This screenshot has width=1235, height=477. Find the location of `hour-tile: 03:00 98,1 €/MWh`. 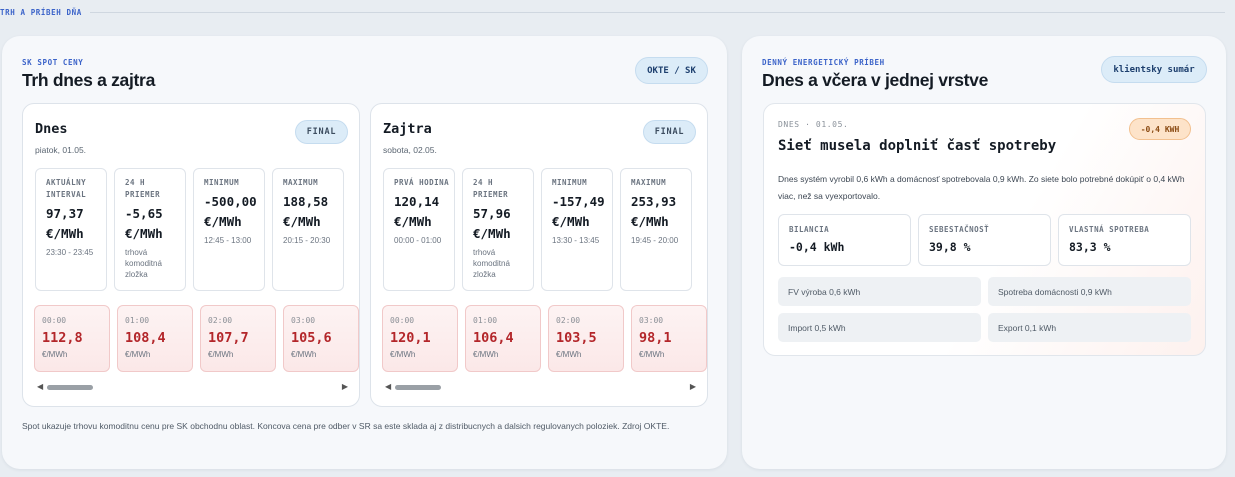

hour-tile: 03:00 98,1 €/MWh is located at coordinates (669, 338).